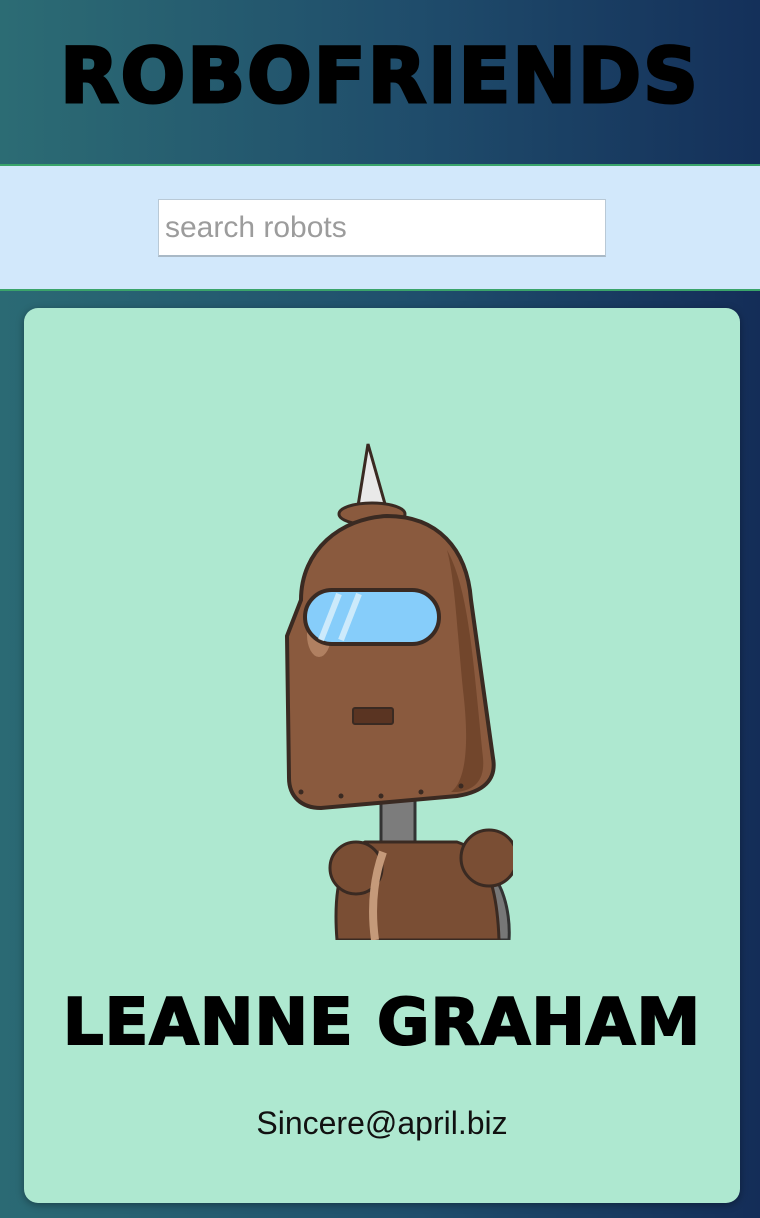  What do you see at coordinates (371, 475) in the screenshot?
I see `antenna-spike` at bounding box center [371, 475].